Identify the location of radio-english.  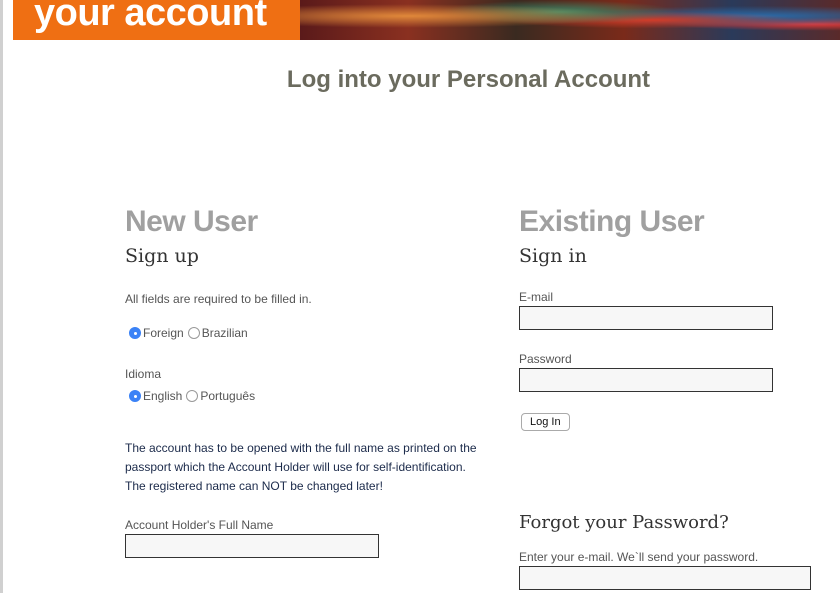
(135, 396).